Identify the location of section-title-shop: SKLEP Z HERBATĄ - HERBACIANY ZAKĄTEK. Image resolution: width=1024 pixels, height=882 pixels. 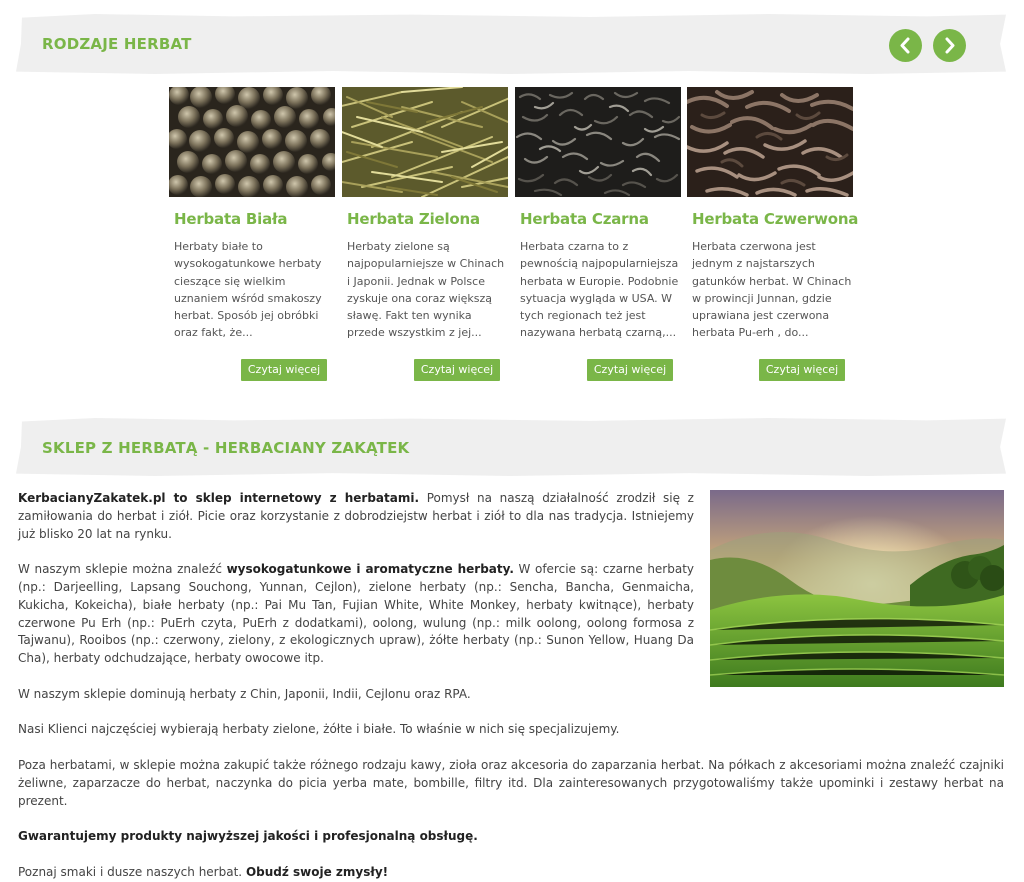
(226, 448).